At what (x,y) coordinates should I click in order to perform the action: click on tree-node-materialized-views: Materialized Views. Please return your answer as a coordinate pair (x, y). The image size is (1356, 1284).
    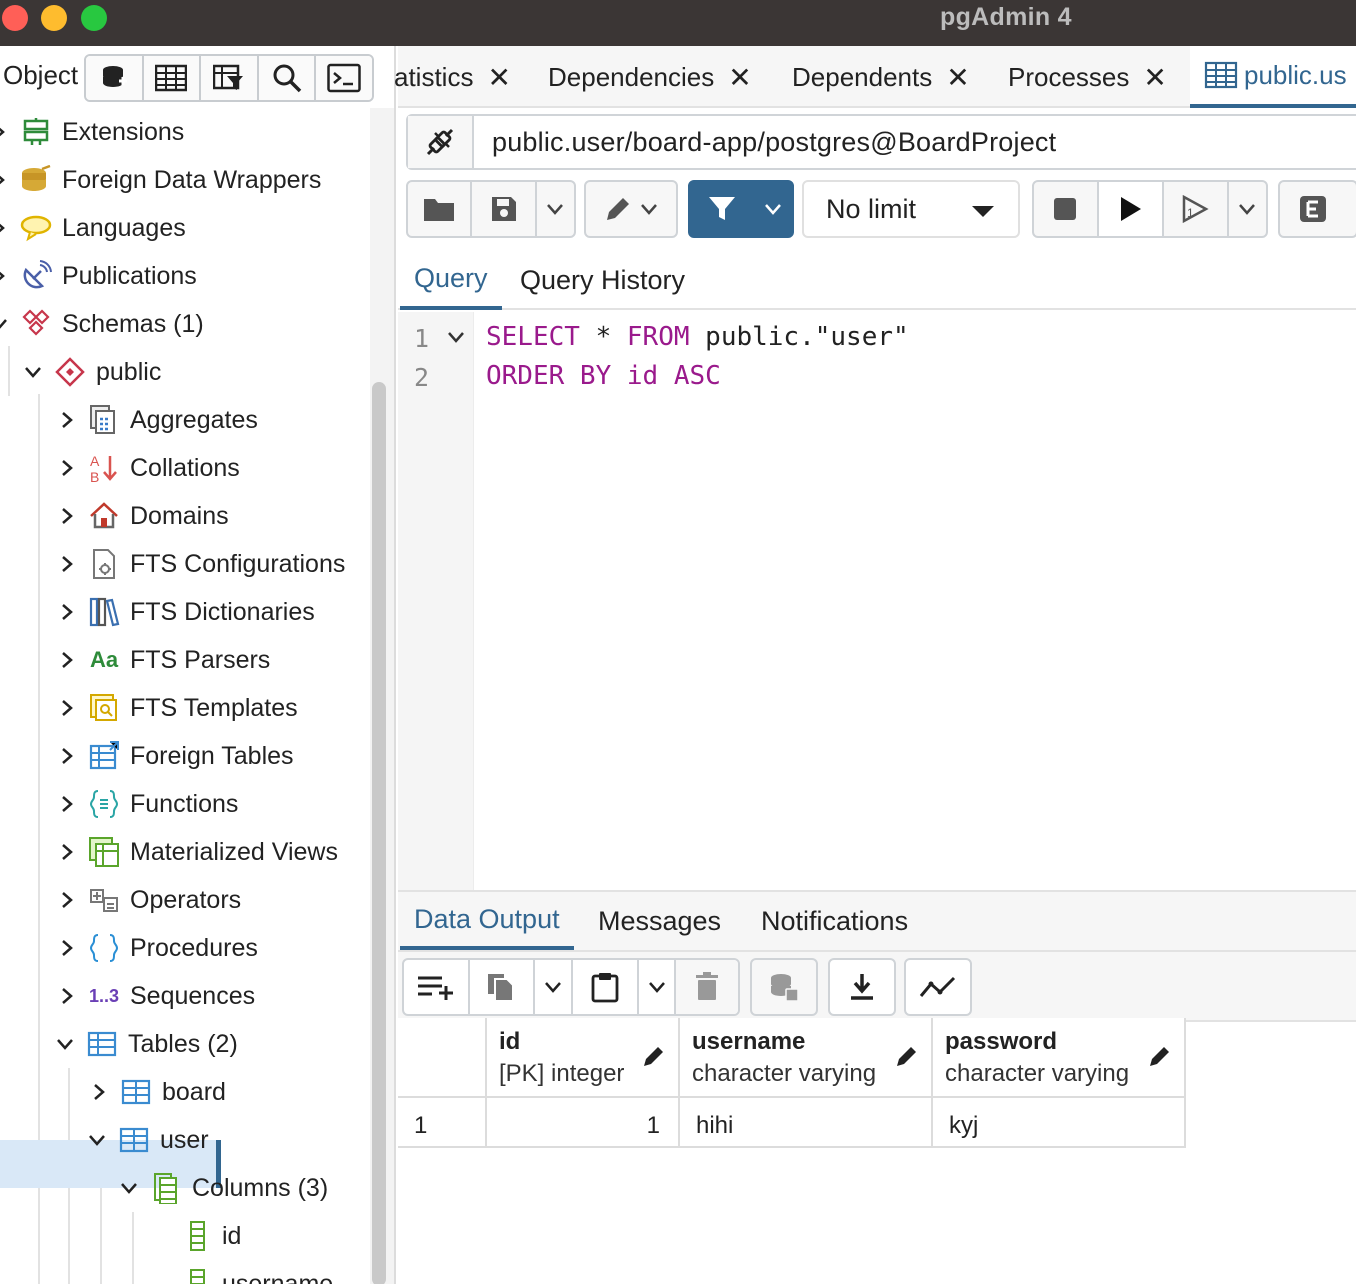
    Looking at the image, I should click on (197, 852).